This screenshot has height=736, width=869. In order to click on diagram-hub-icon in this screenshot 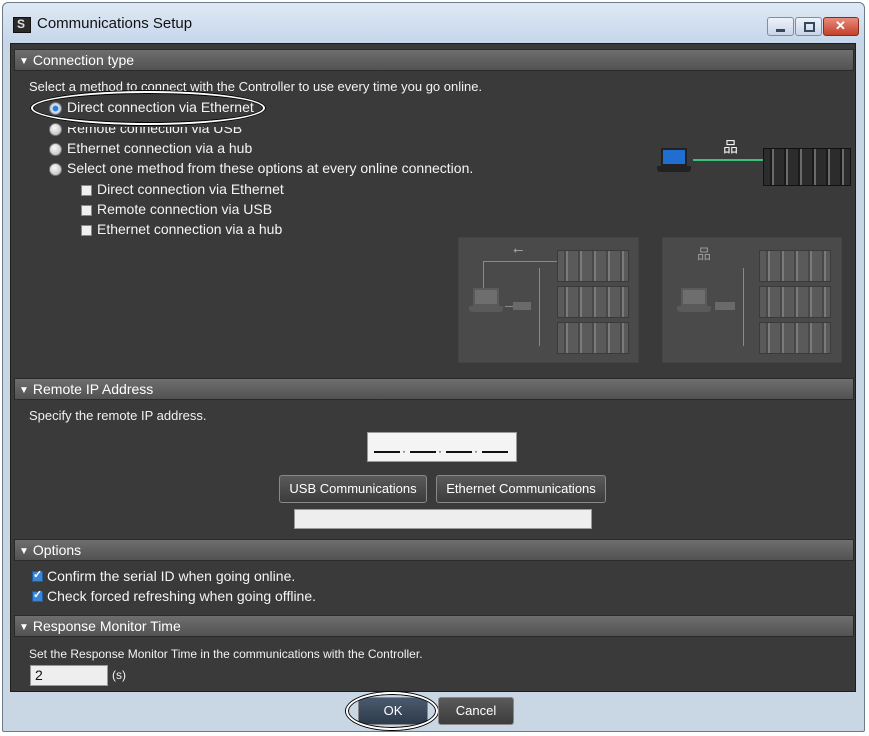, I will do `click(522, 306)`.